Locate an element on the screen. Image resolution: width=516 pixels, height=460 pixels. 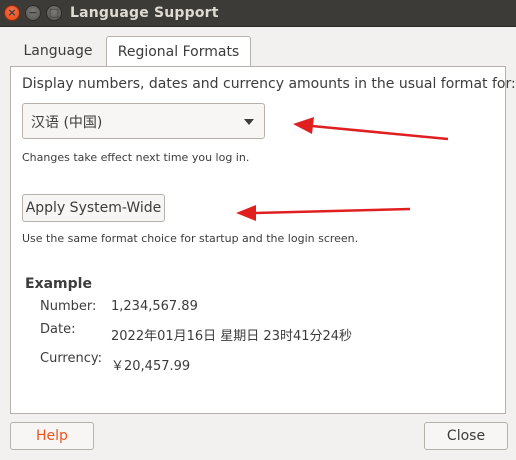
currency-label: Currency: is located at coordinates (71, 358).